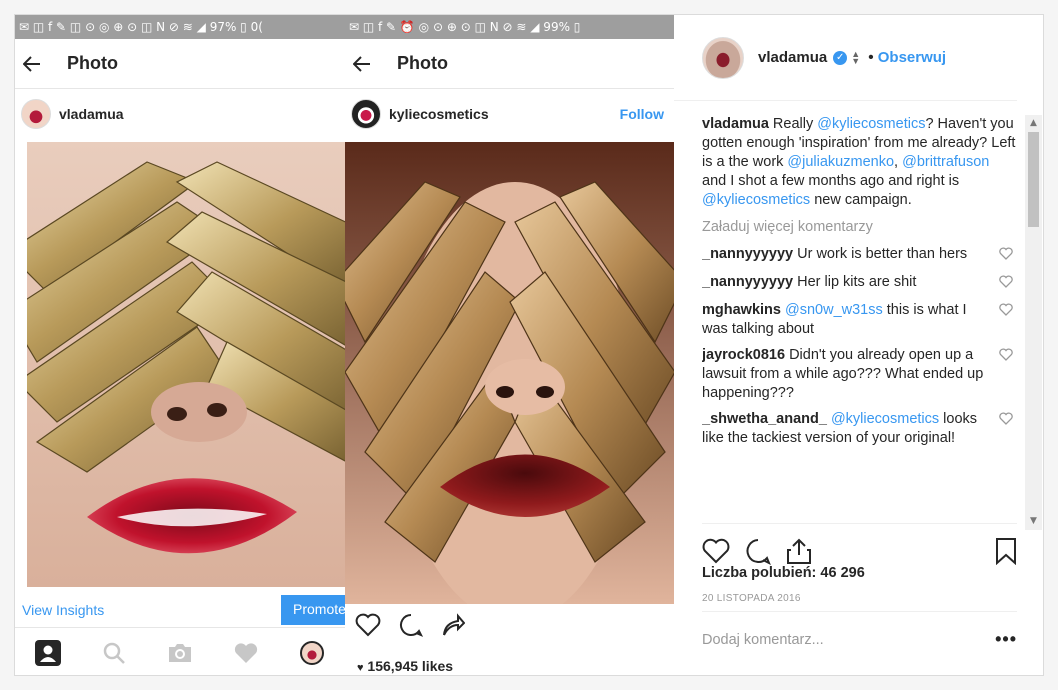 Image resolution: width=1058 pixels, height=690 pixels. I want to click on view-insights-link: View Insights, so click(59, 610).